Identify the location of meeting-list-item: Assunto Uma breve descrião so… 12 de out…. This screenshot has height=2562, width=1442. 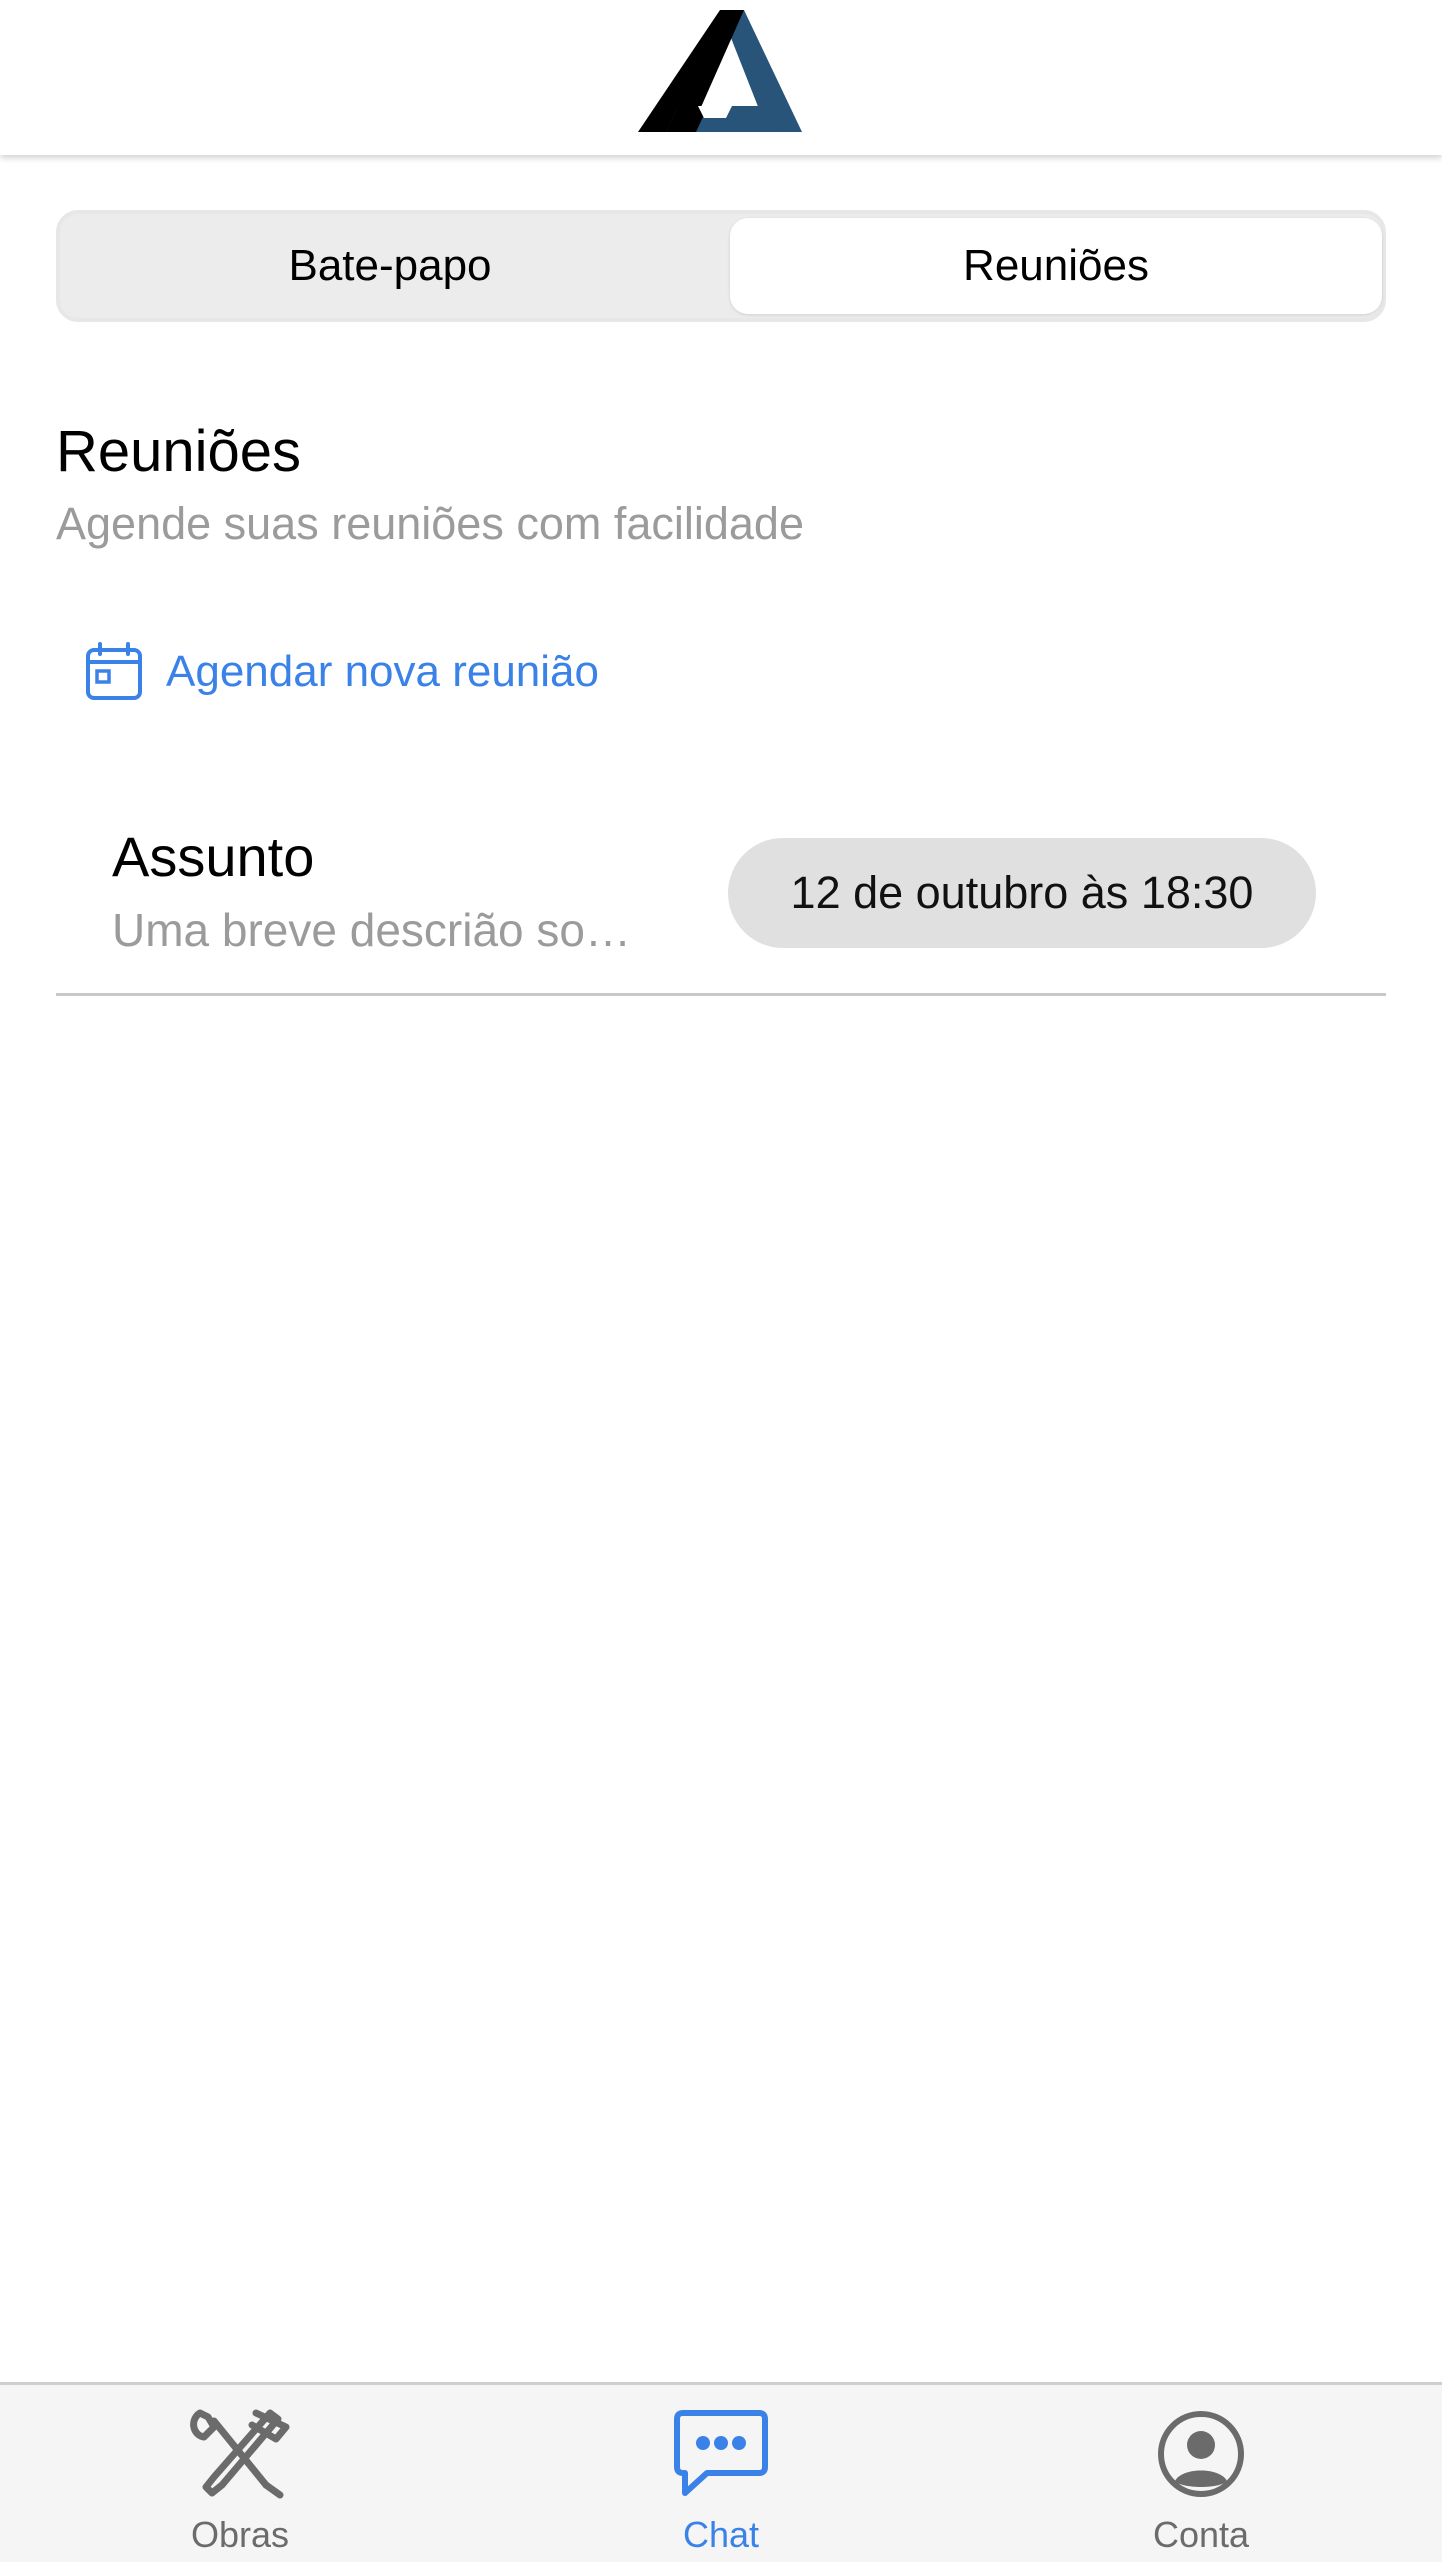
(721, 902).